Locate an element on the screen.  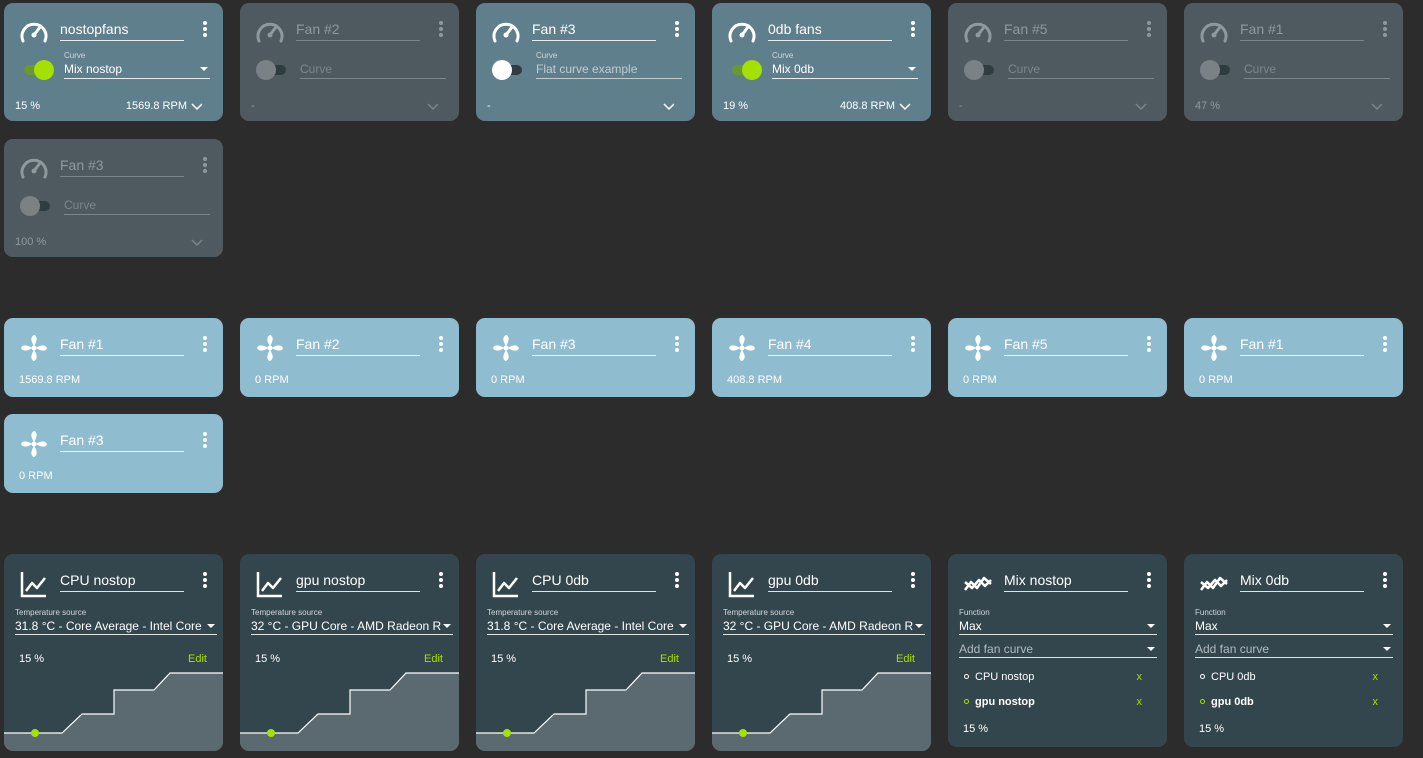
temperature-source-value: 32 °C - GPU Core - AMD Radeon R is located at coordinates (824, 626).